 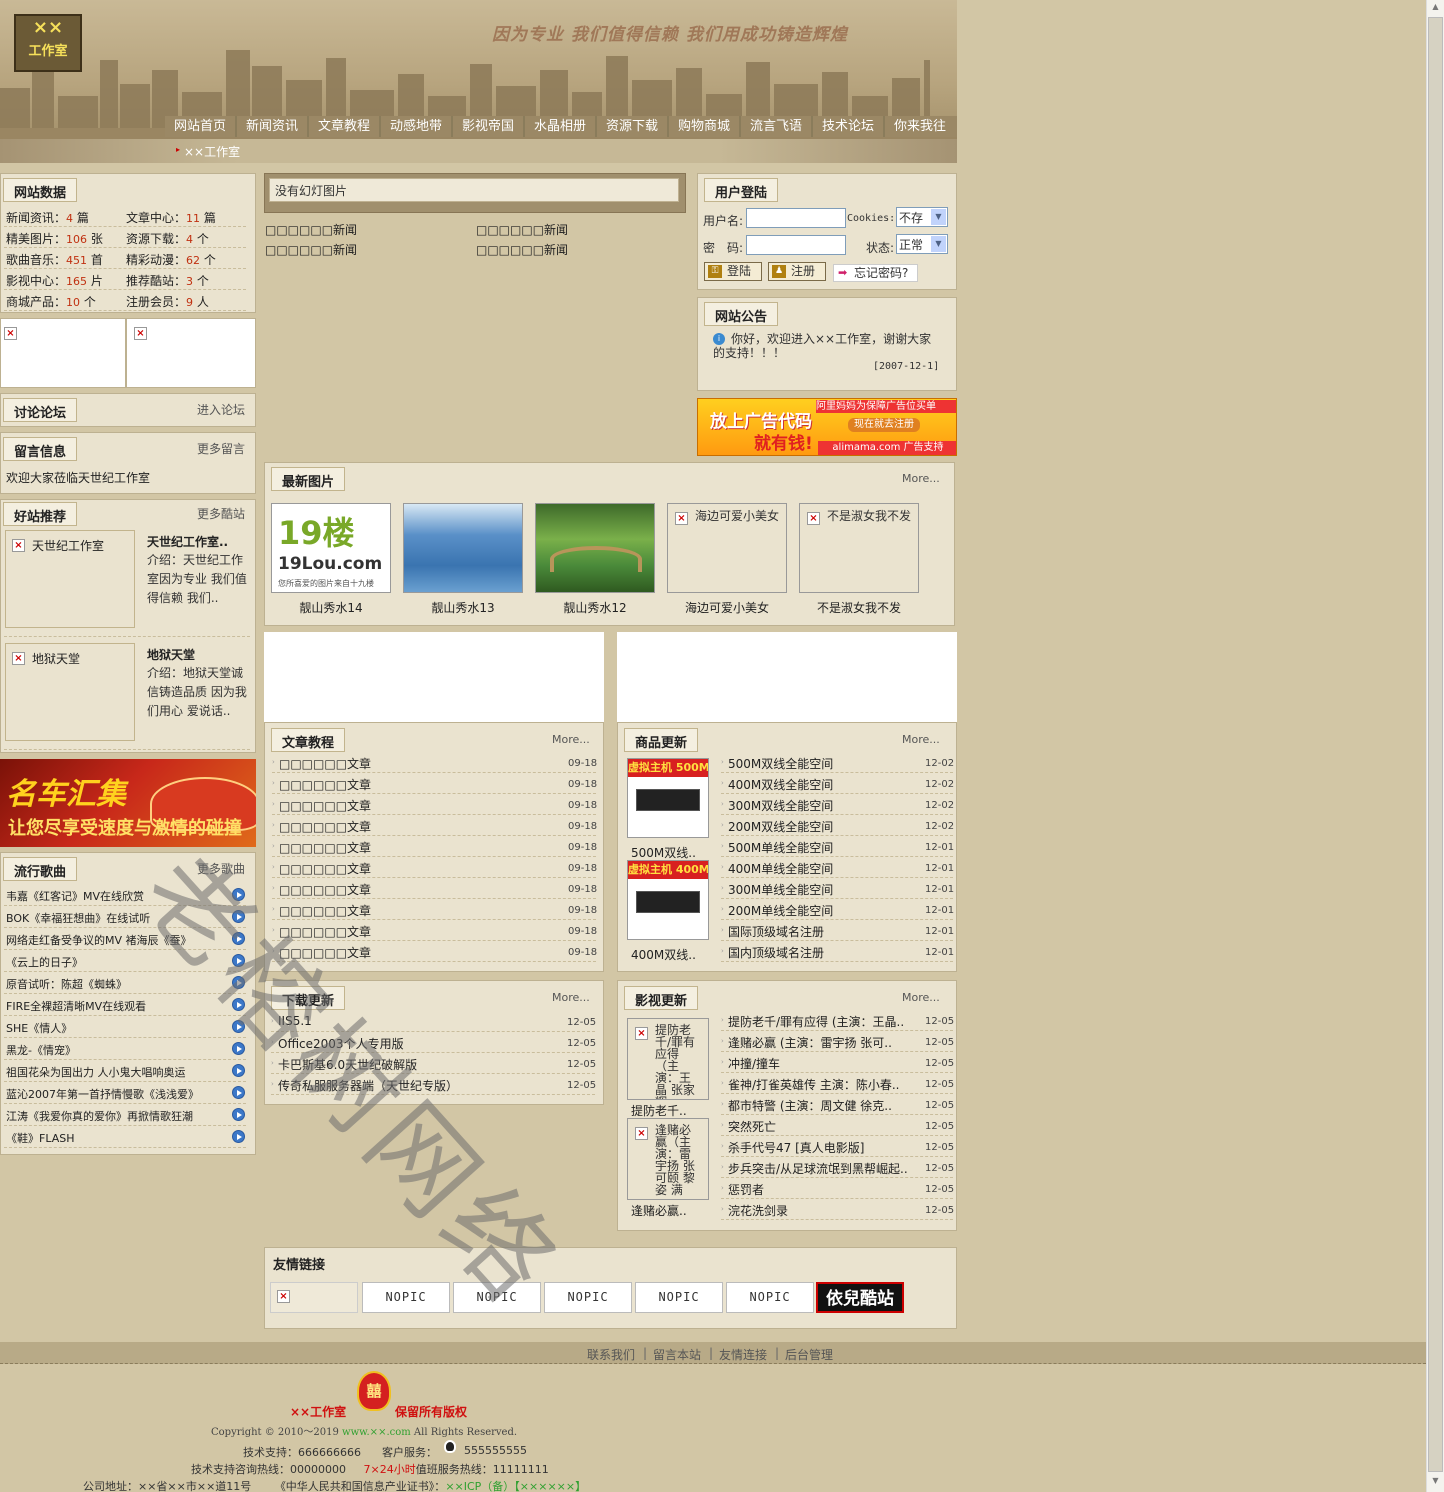 I want to click on movie-thumb-caption: 逢赌必赢.., so click(x=671, y=1210).